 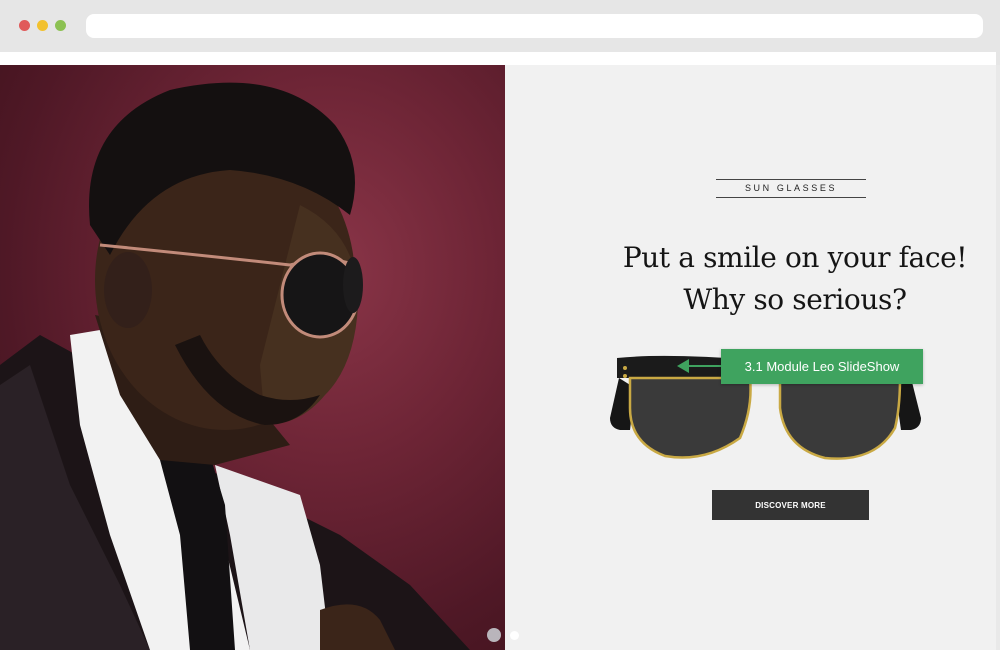 What do you see at coordinates (60, 25) in the screenshot?
I see `maximize-window-icon` at bounding box center [60, 25].